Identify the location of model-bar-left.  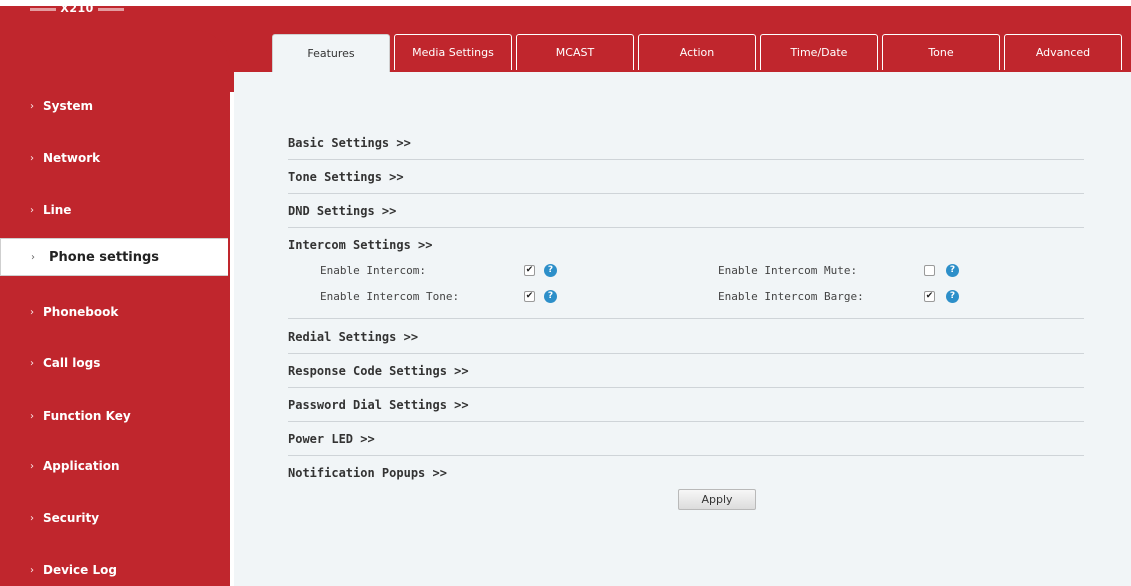
(43, 9).